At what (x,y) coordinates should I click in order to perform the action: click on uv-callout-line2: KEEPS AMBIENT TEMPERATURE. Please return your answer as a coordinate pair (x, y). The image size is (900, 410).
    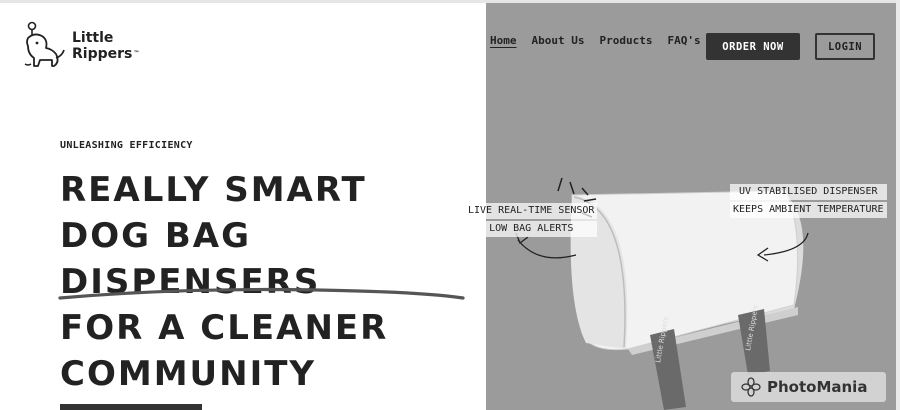
    Looking at the image, I should click on (808, 210).